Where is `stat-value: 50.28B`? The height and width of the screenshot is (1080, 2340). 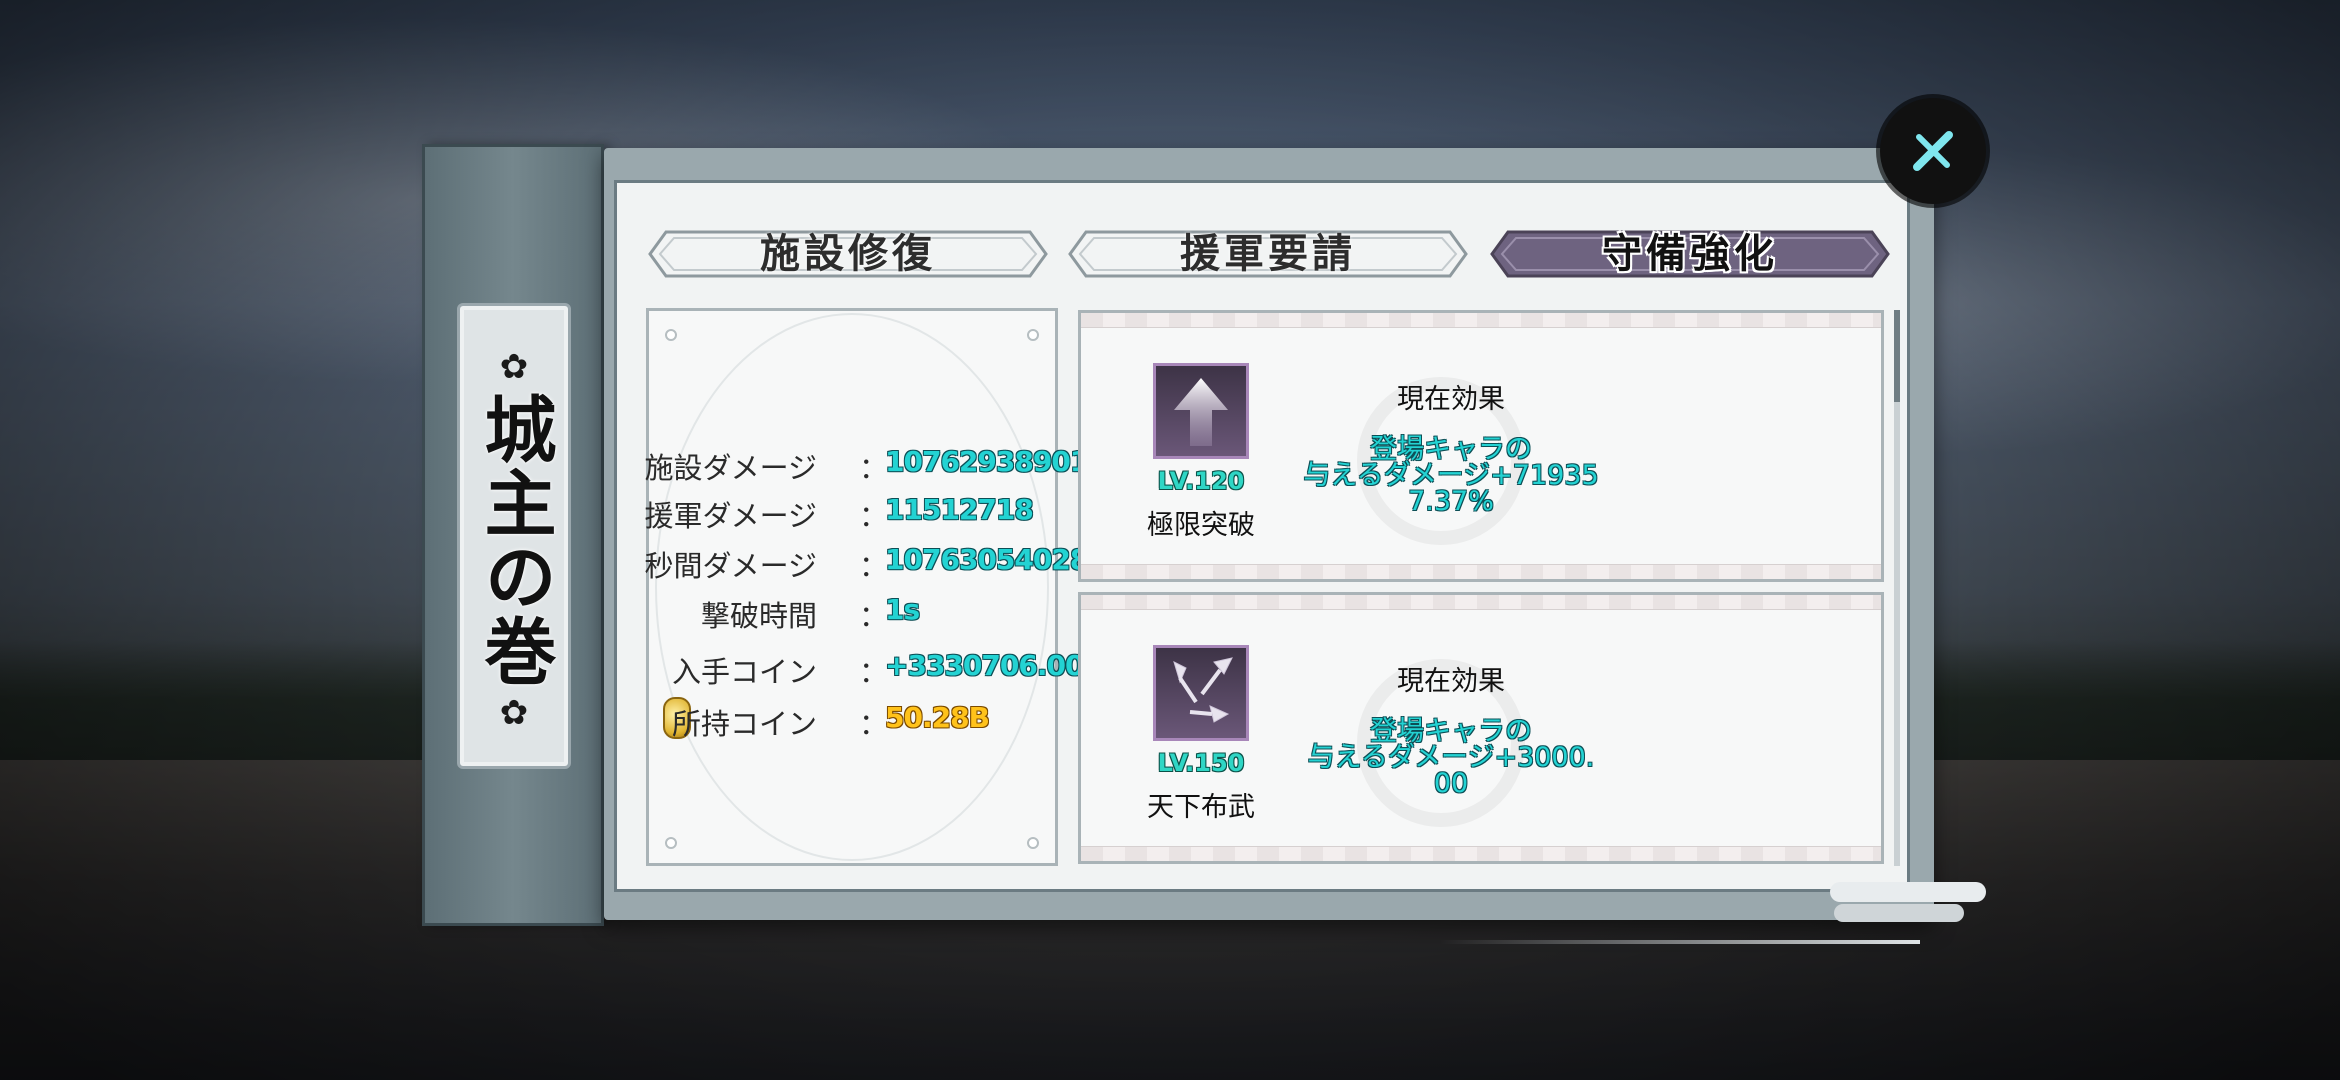
stat-value: 50.28B is located at coordinates (937, 717).